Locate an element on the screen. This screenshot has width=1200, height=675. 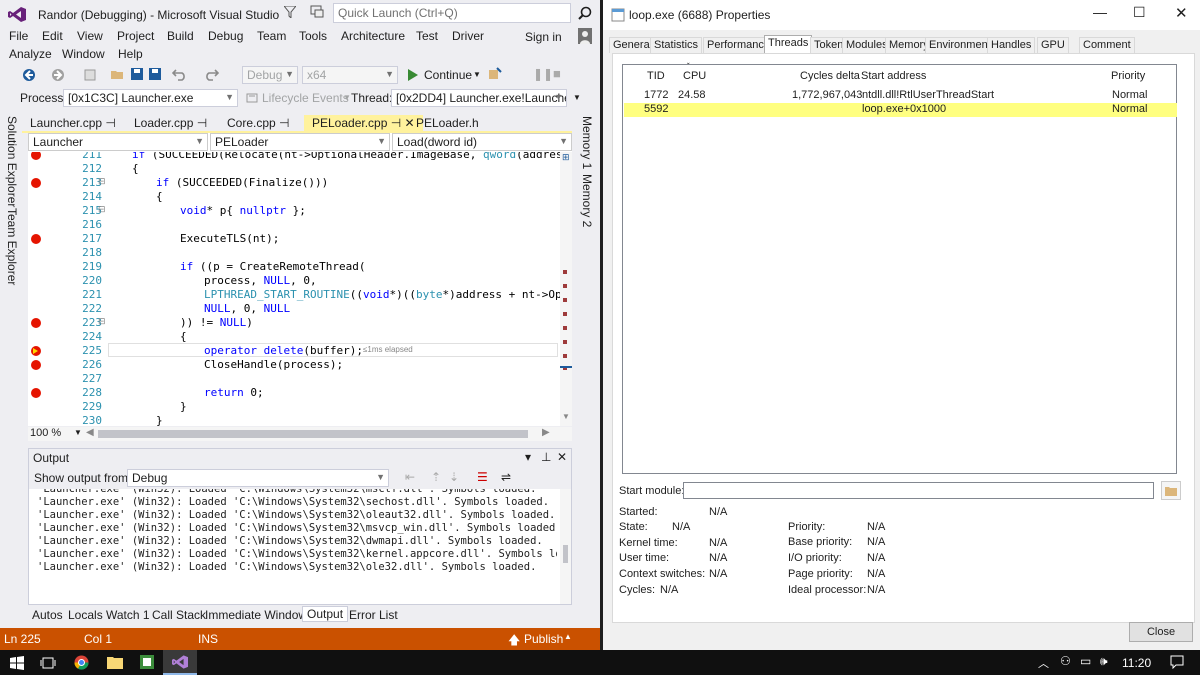
tab-handles: Handles is located at coordinates (1011, 45).